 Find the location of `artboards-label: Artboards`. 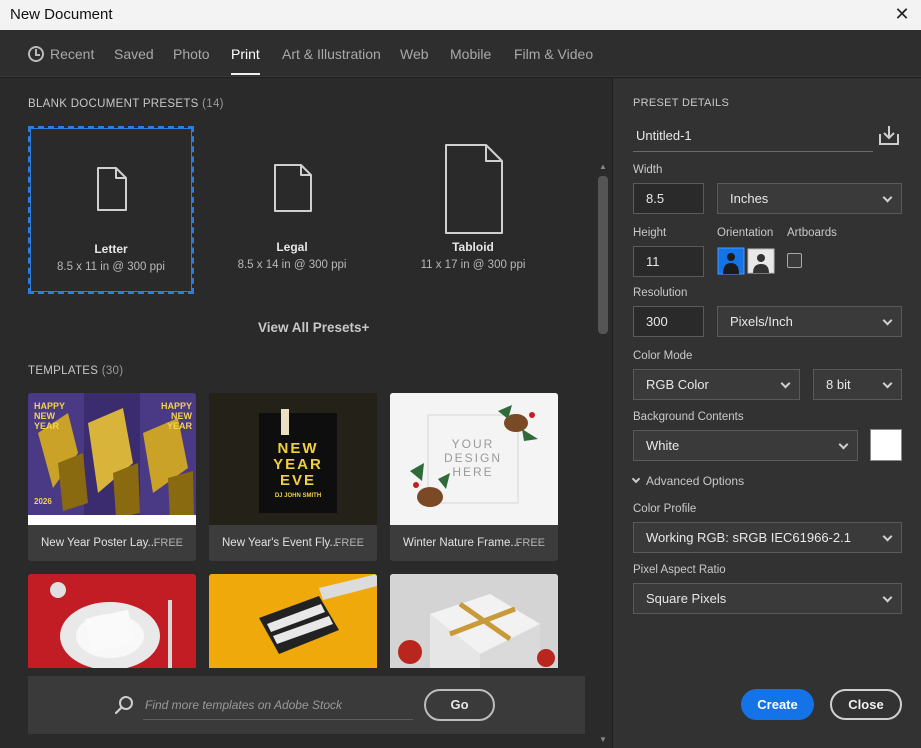

artboards-label: Artboards is located at coordinates (812, 233).